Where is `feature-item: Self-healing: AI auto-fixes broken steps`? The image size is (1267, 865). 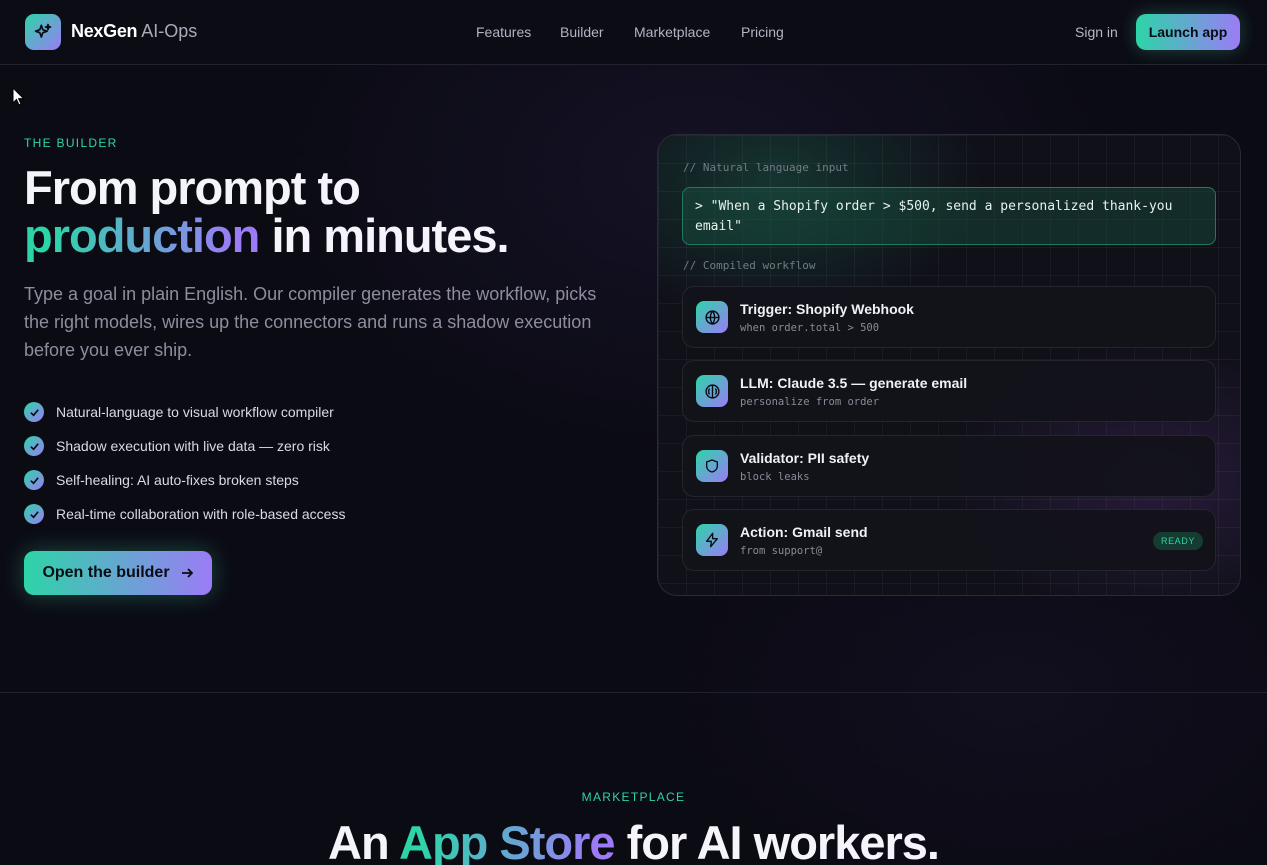 feature-item: Self-healing: AI auto-fixes broken steps is located at coordinates (184, 480).